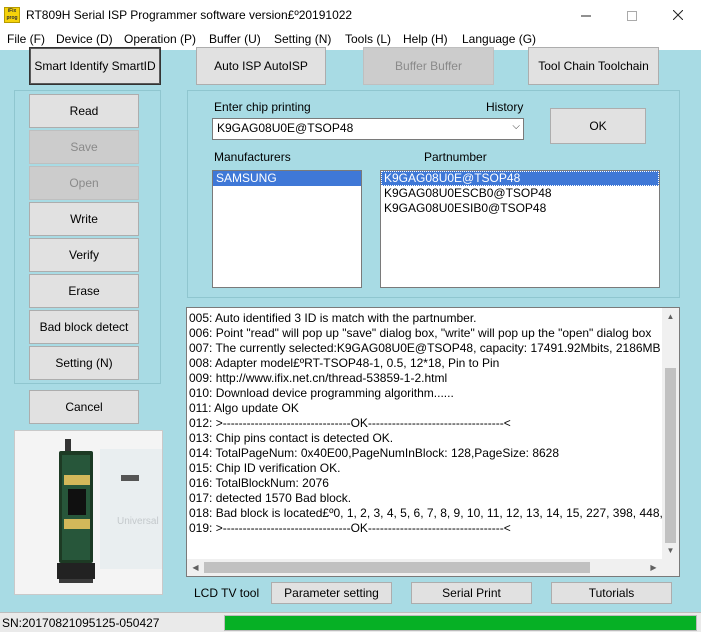 This screenshot has height=632, width=701. I want to click on menu-buffer: Buffer (U), so click(235, 39).